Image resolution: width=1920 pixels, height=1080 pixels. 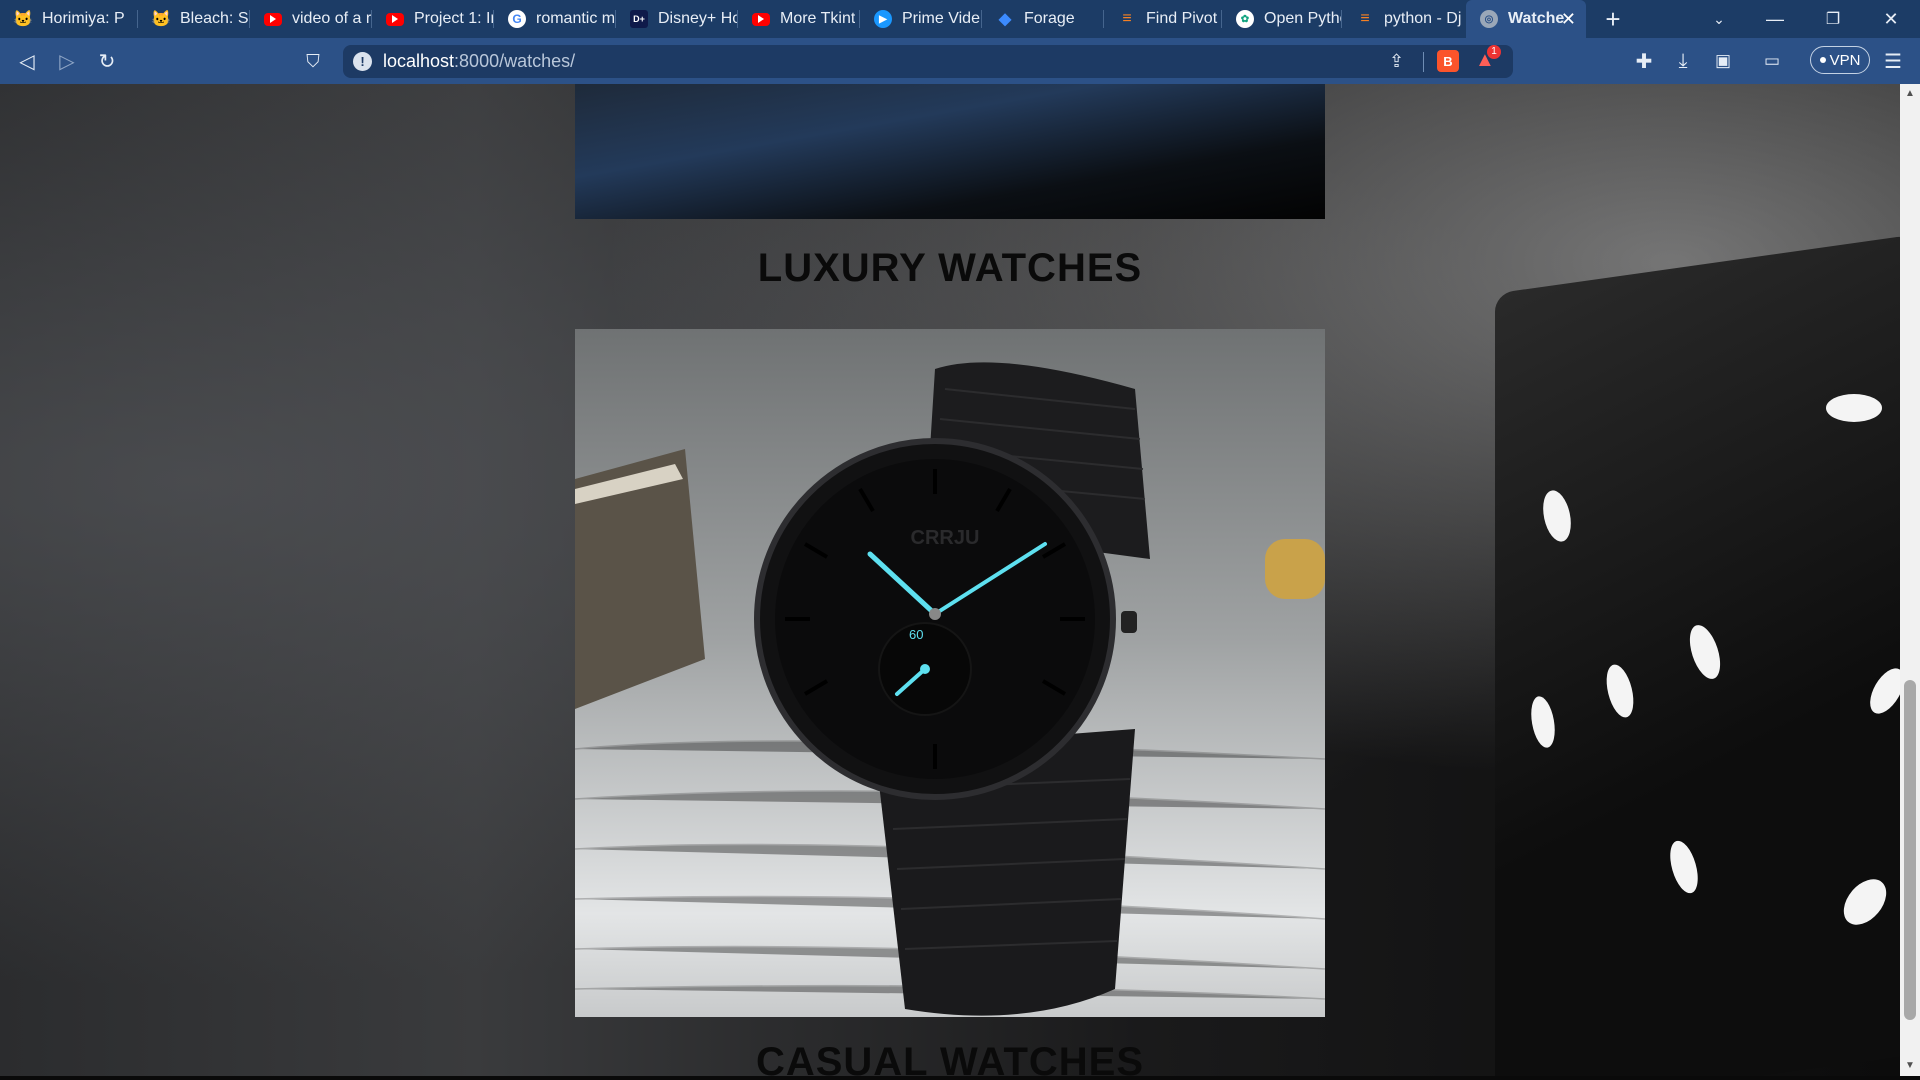 I want to click on bookmark-icon: ⛉, so click(x=313, y=61).